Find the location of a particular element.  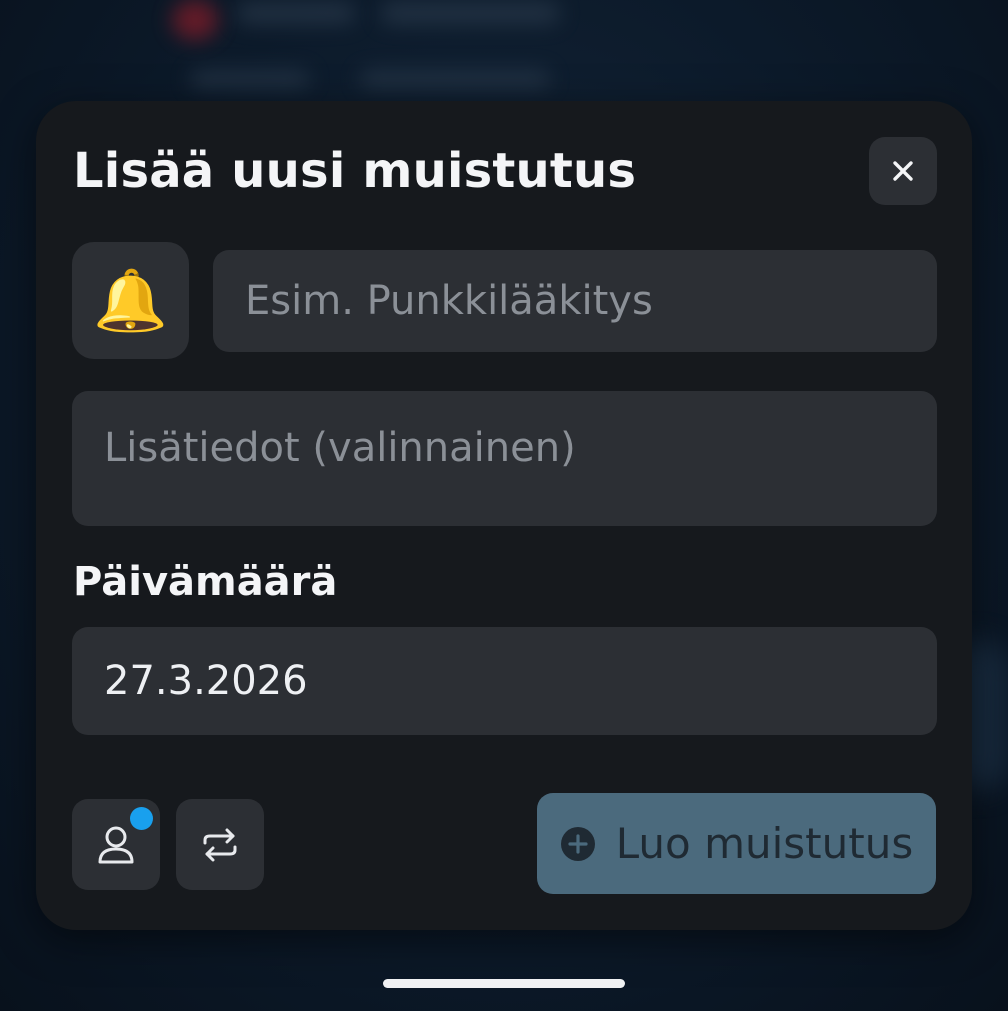

bell-icon: 🔔 is located at coordinates (130, 301).